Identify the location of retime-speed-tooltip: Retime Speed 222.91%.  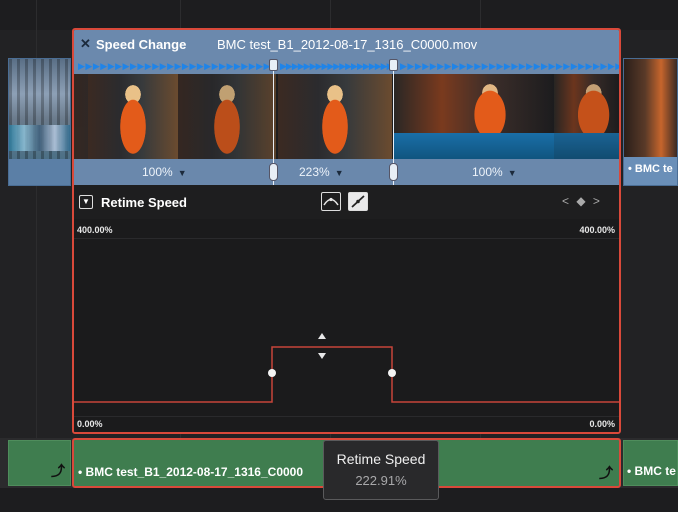
(381, 470).